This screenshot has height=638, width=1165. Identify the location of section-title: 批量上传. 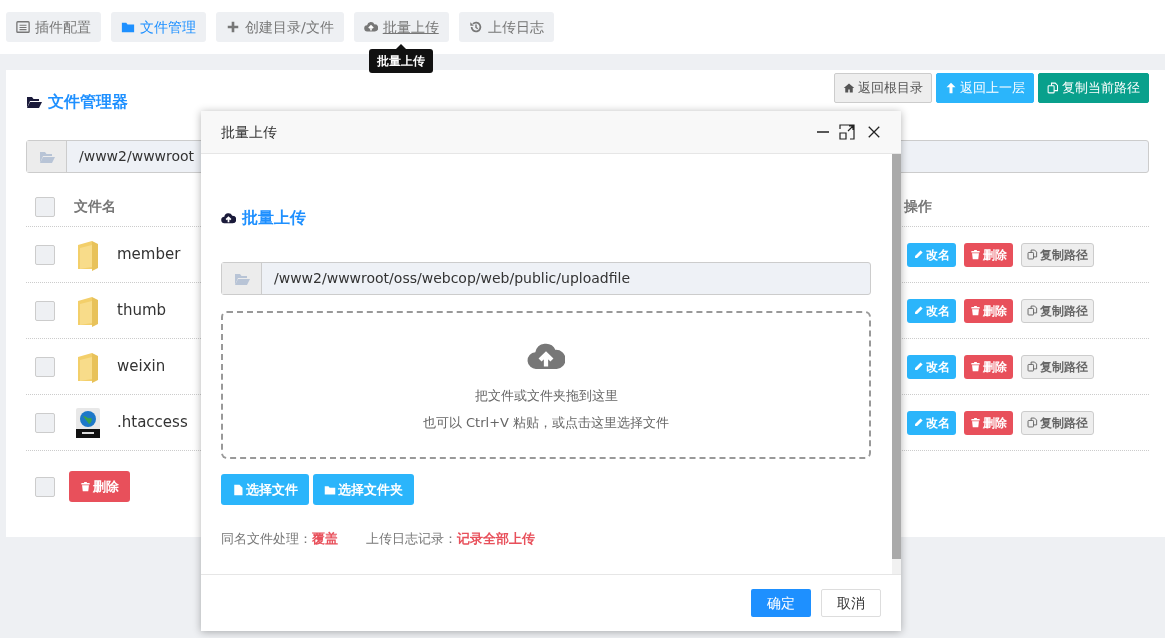
(274, 218).